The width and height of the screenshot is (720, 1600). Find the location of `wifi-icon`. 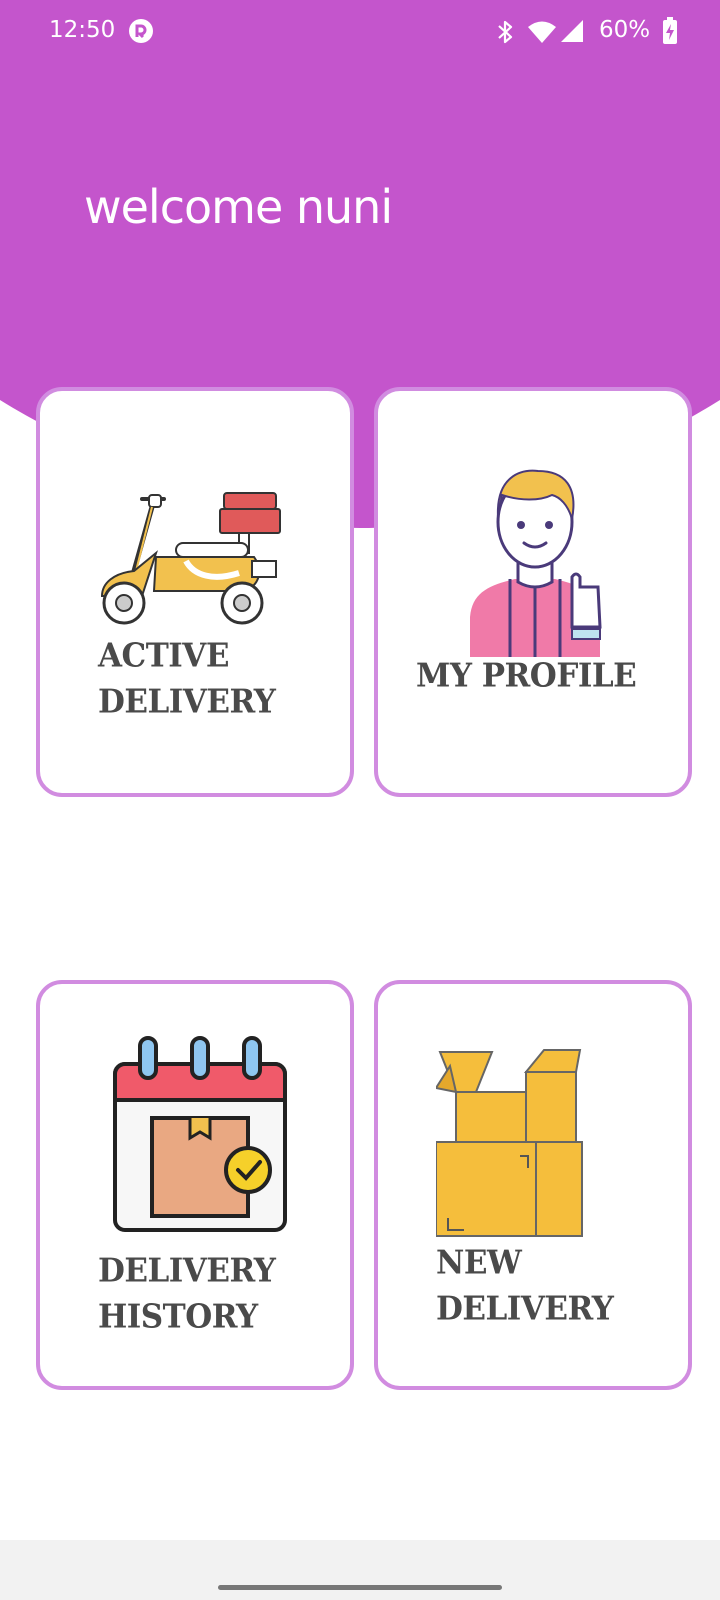

wifi-icon is located at coordinates (542, 32).